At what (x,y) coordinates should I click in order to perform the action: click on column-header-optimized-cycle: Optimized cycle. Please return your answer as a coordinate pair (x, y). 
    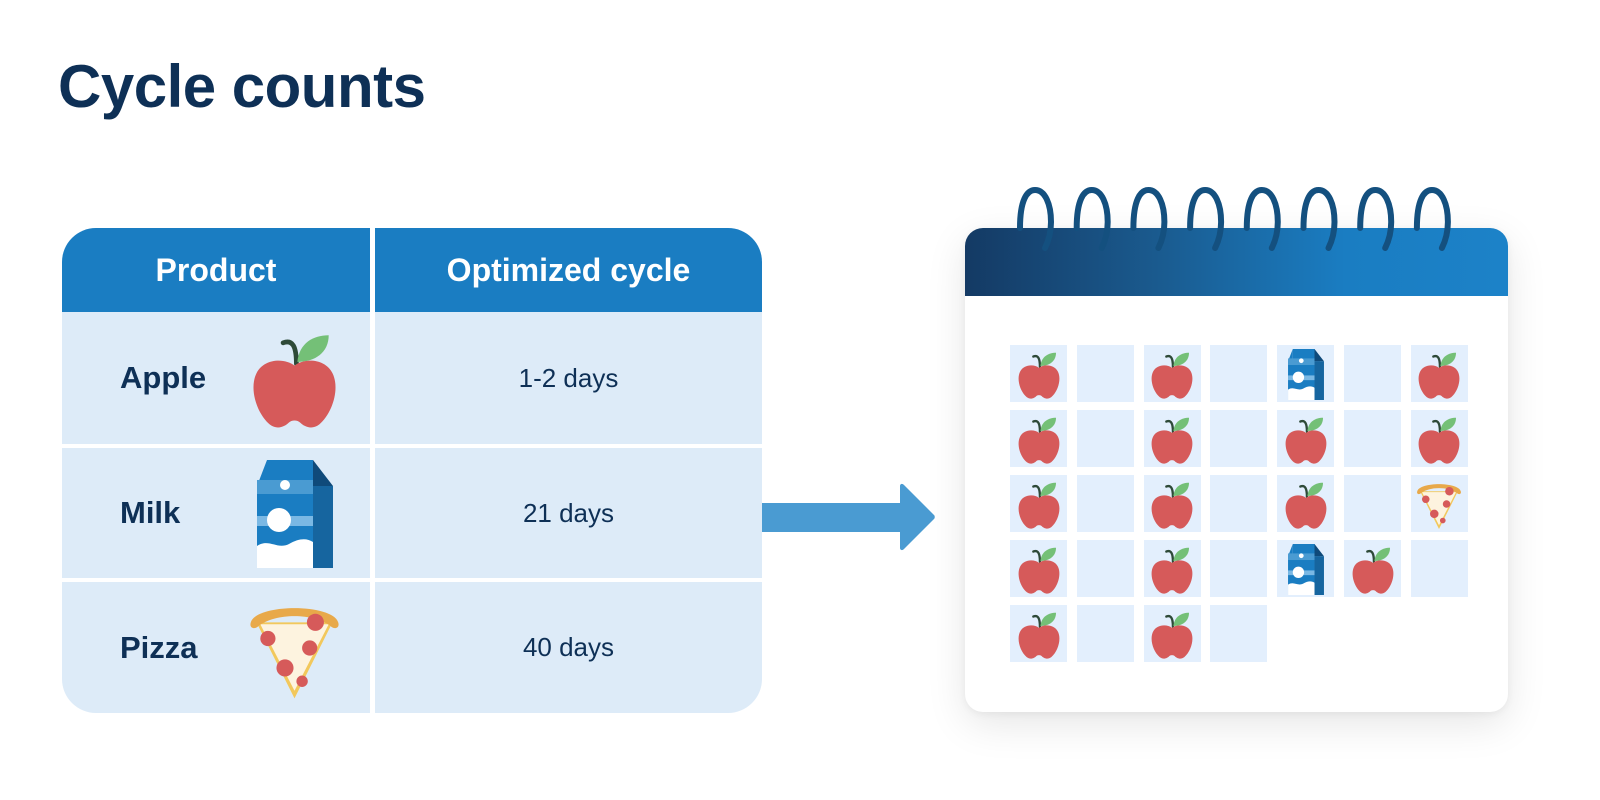
    Looking at the image, I should click on (568, 270).